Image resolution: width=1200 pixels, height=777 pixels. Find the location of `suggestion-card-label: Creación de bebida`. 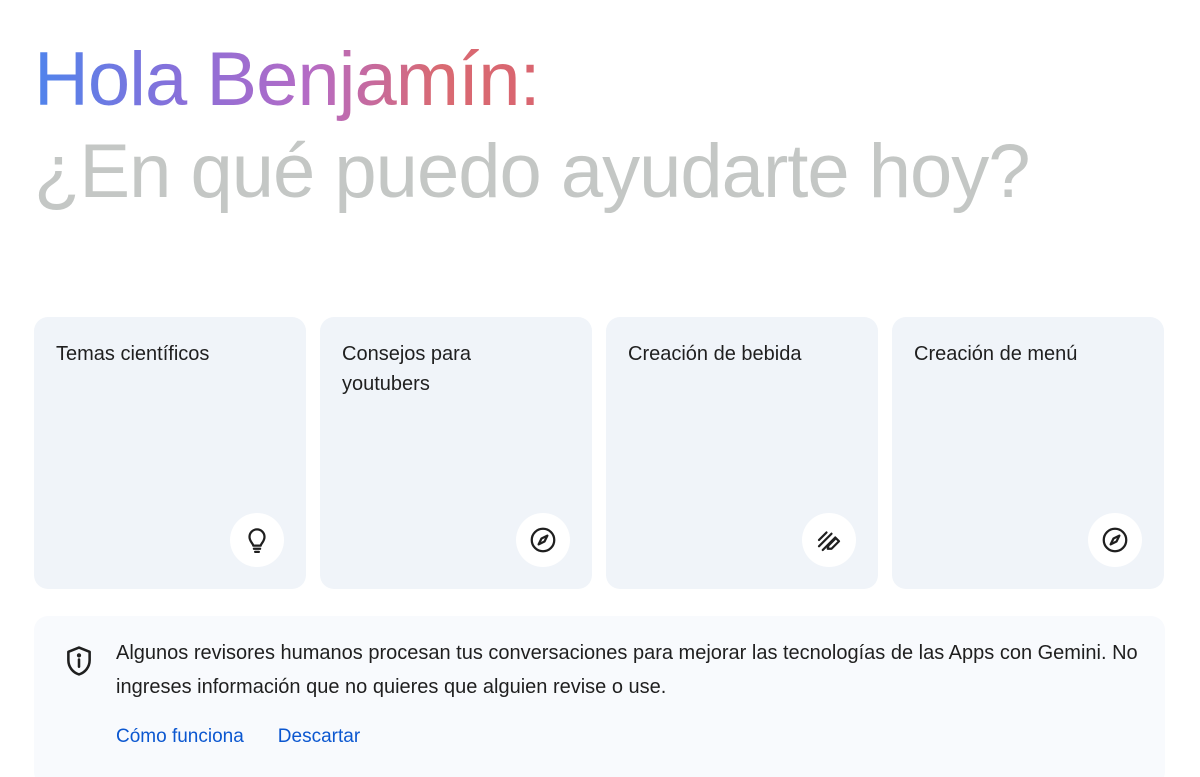

suggestion-card-label: Creación de bebida is located at coordinates (715, 354).